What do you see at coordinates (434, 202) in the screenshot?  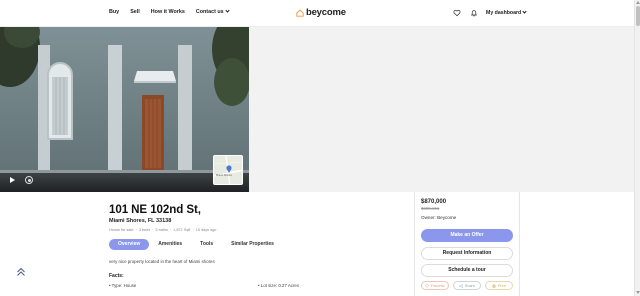 I see `listing-price: $870,000` at bounding box center [434, 202].